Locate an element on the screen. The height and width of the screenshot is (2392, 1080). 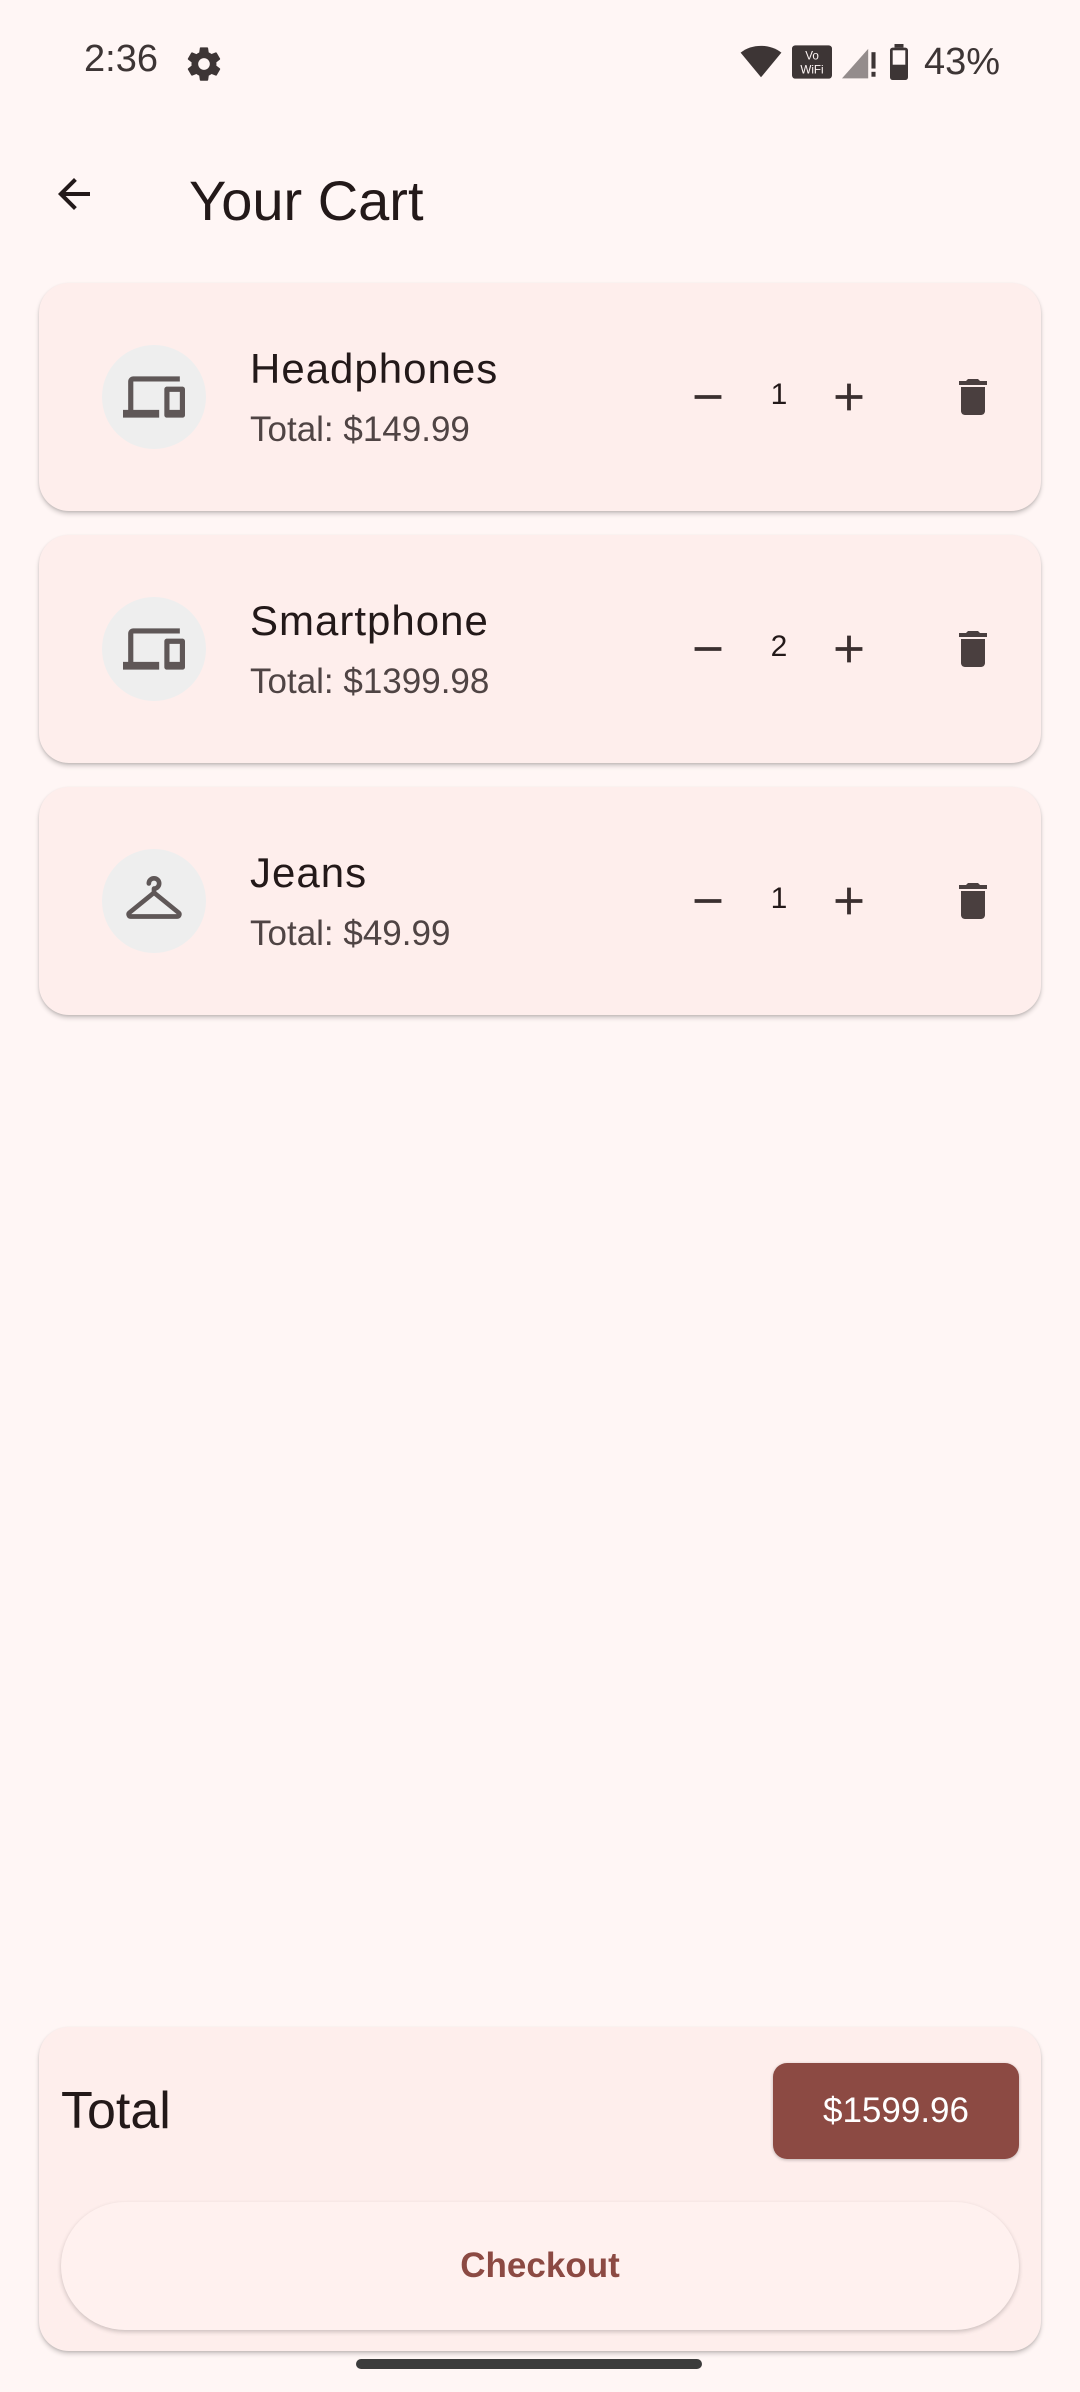
arrow-left-icon is located at coordinates (74, 194).